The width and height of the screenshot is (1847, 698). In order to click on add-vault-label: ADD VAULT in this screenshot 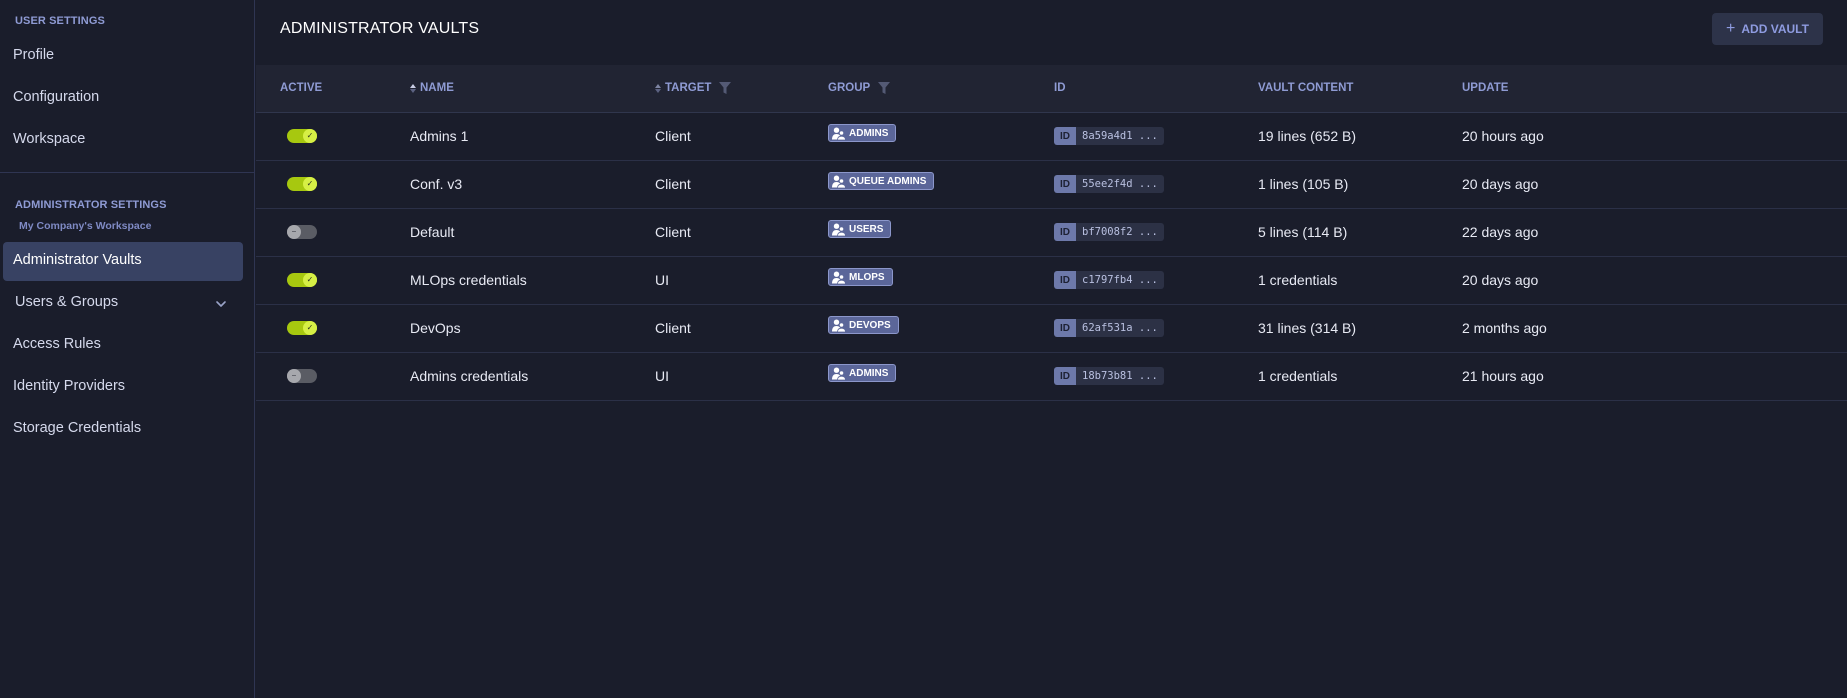, I will do `click(1775, 29)`.